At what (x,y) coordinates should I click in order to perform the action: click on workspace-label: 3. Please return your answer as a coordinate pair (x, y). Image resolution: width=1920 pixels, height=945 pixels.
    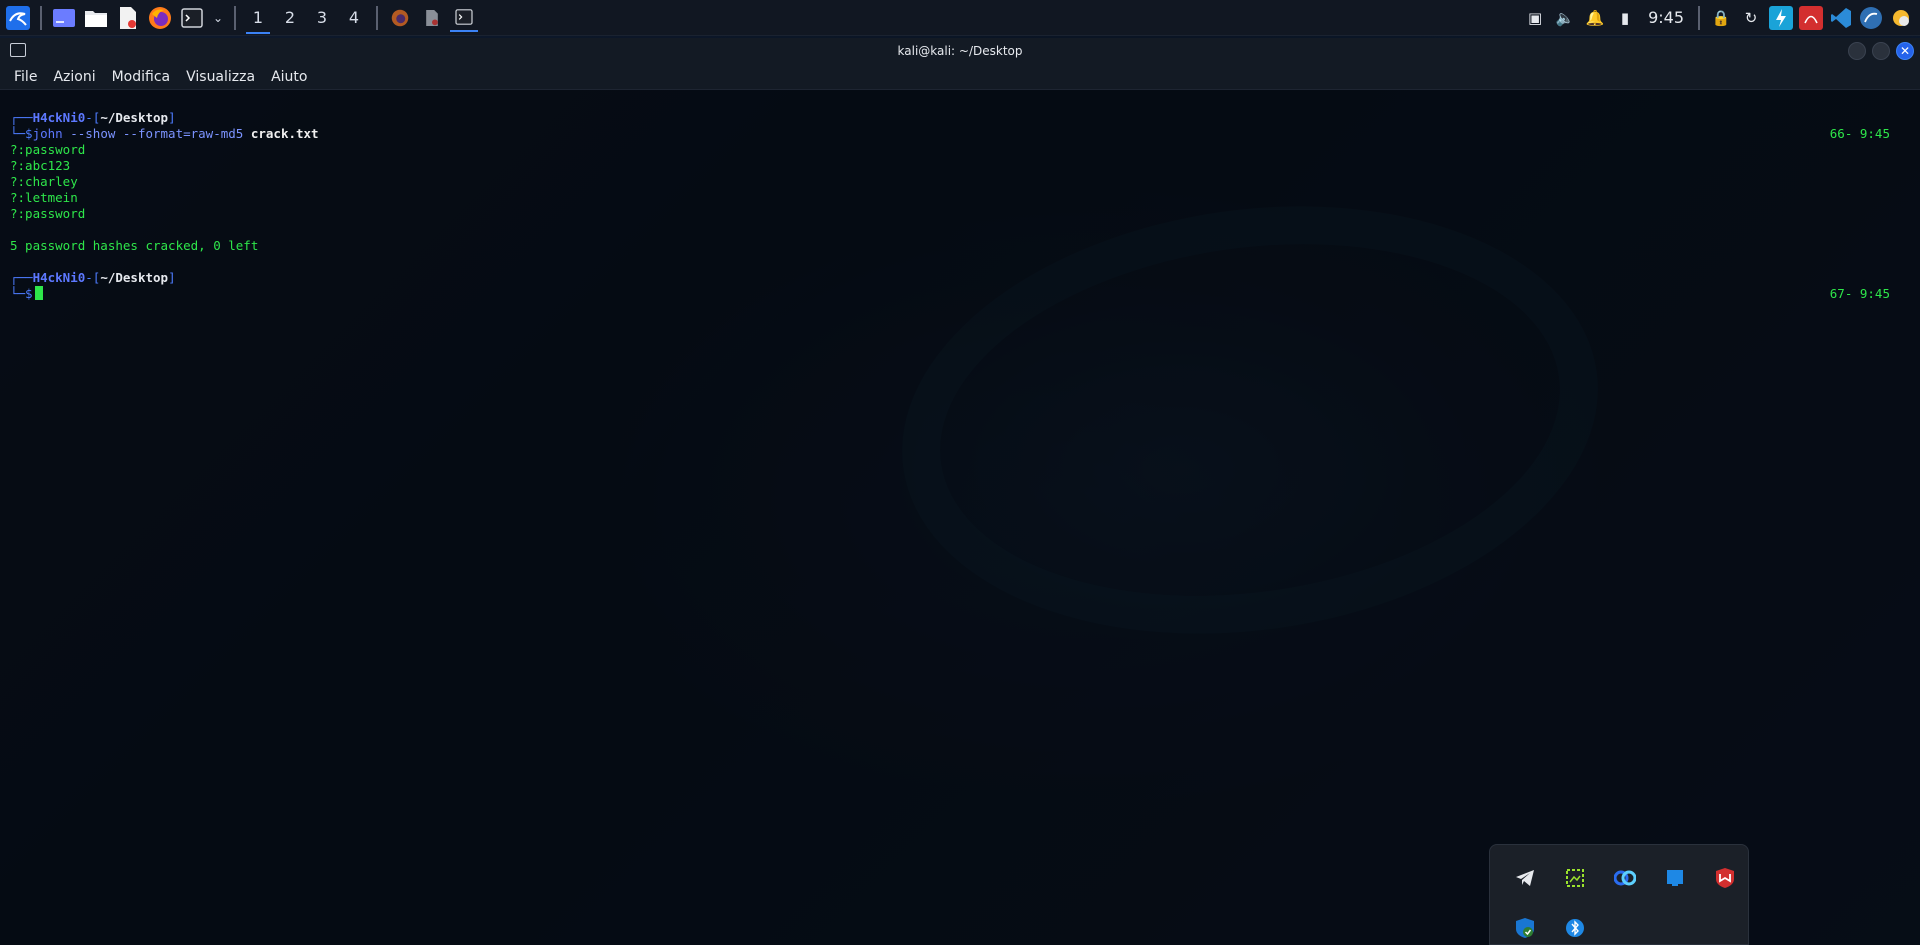
    Looking at the image, I should click on (322, 17).